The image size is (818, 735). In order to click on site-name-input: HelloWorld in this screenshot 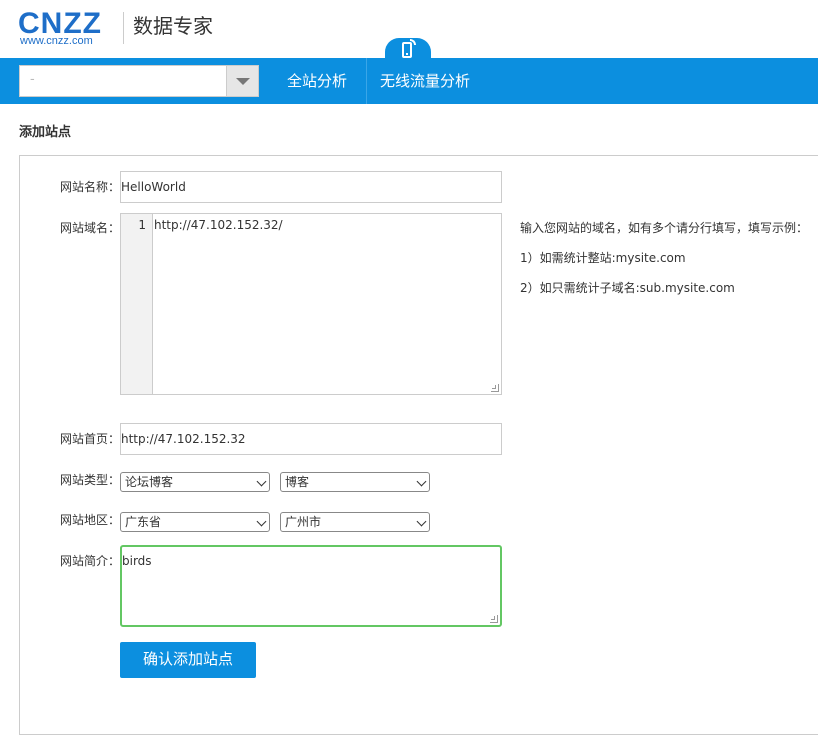, I will do `click(311, 187)`.